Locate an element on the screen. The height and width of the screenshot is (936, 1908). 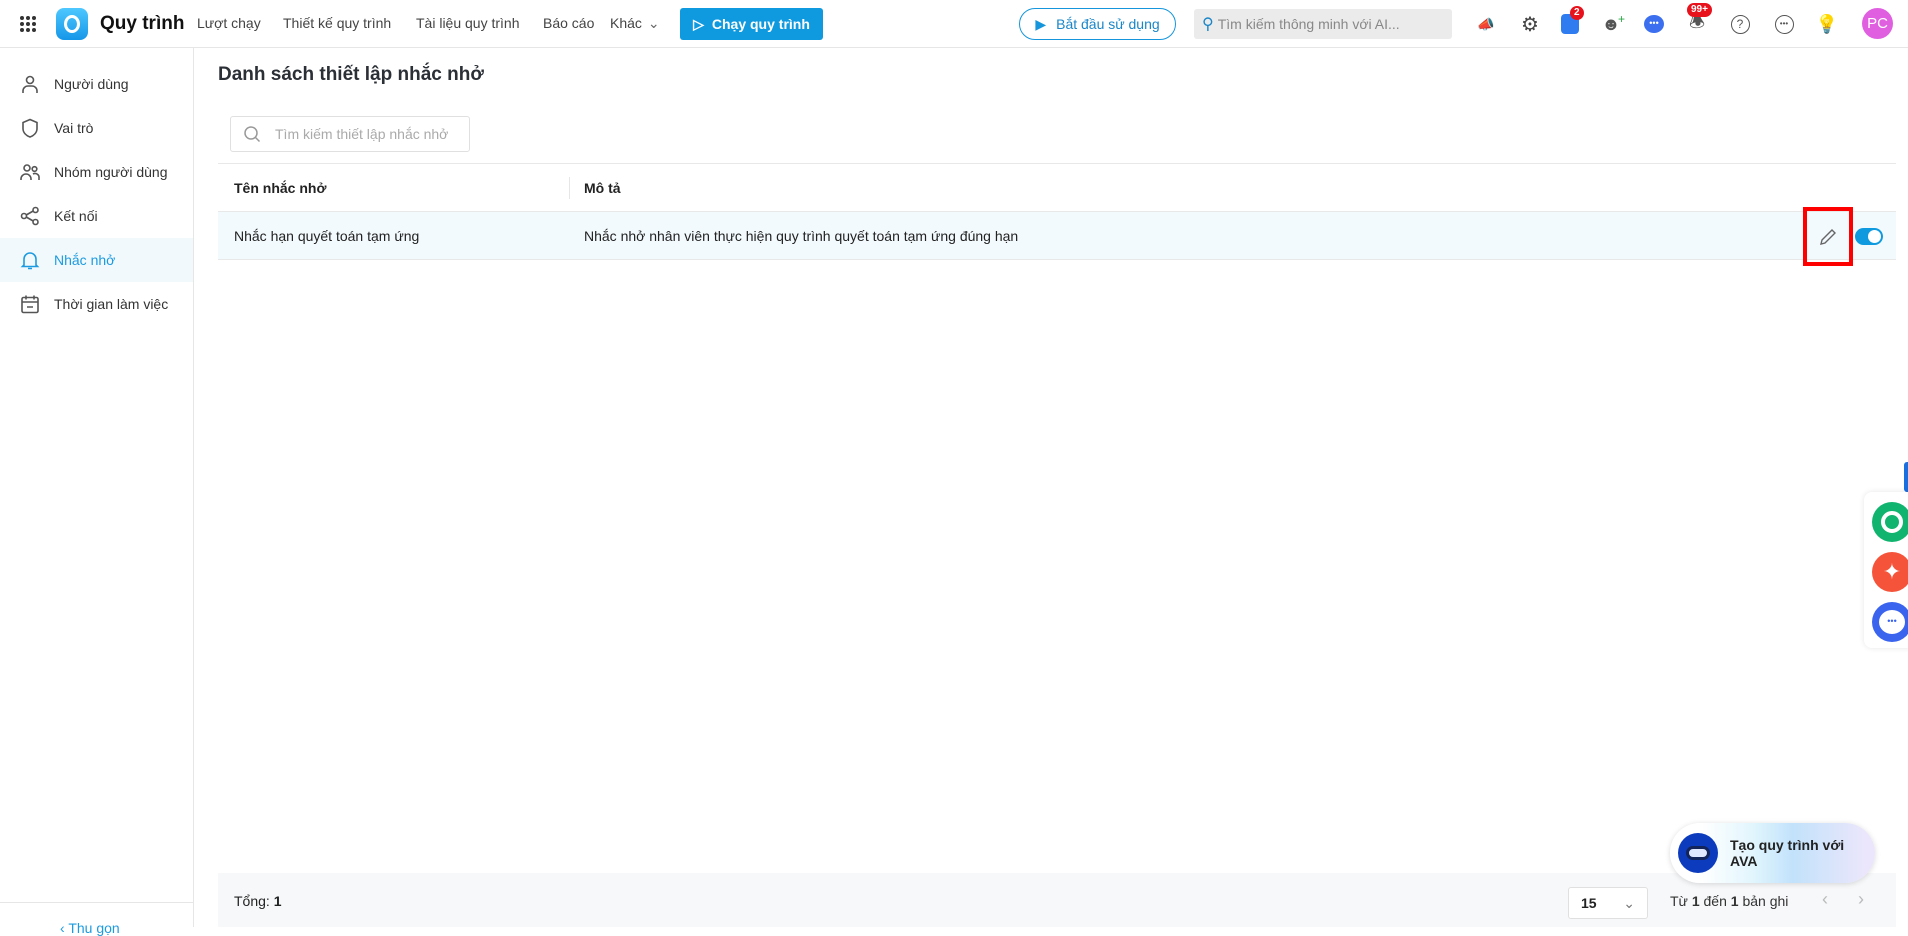
get-started-label: Bắt đầu sử dụng is located at coordinates (1108, 24).